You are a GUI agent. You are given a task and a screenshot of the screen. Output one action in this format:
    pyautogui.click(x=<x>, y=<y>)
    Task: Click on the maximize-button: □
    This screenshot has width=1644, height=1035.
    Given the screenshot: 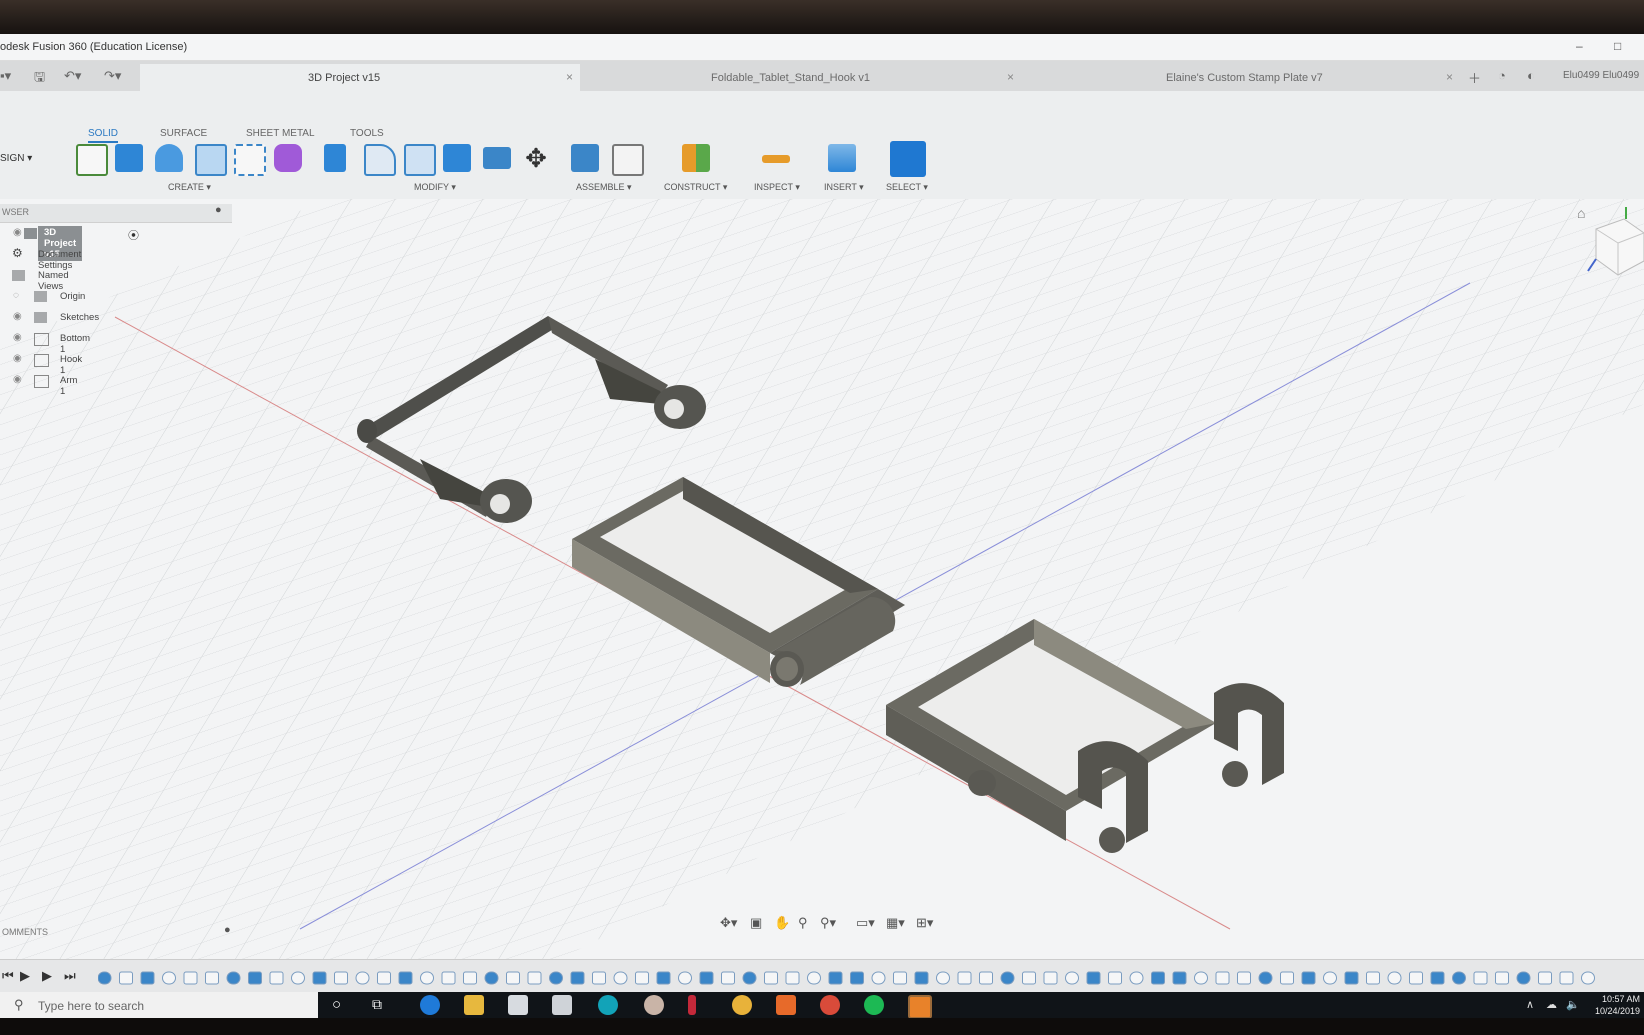 What is the action you would take?
    pyautogui.click(x=1617, y=46)
    